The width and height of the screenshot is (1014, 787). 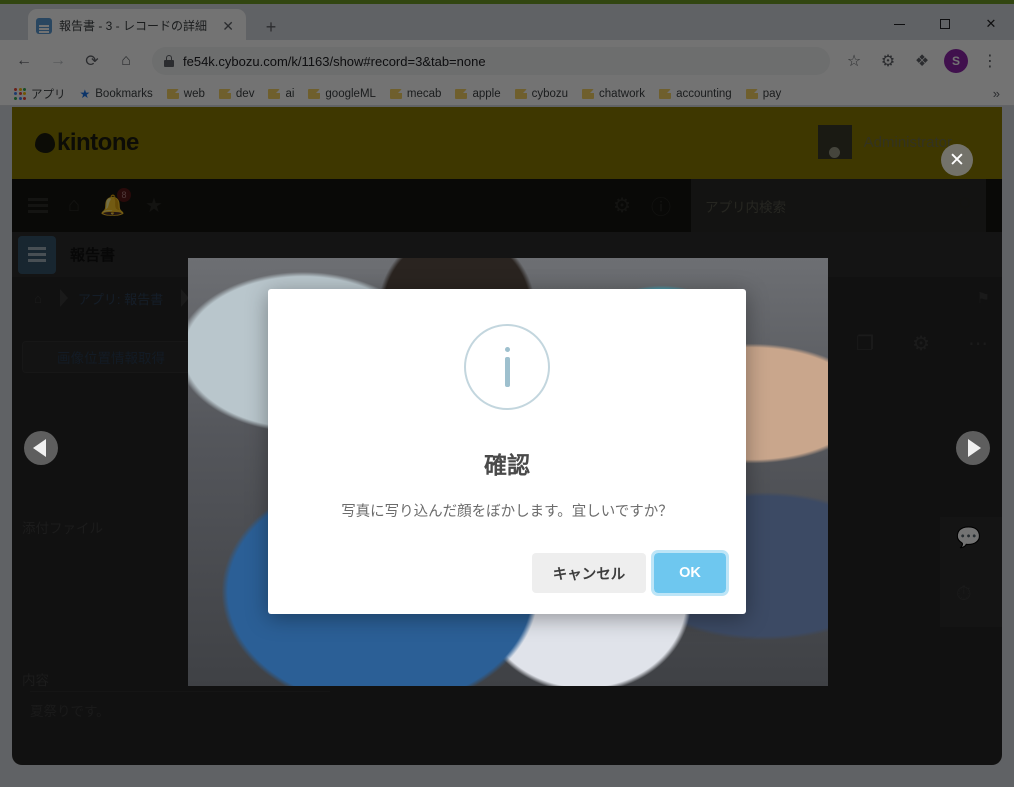 I want to click on lightbox-next-button, so click(x=973, y=448).